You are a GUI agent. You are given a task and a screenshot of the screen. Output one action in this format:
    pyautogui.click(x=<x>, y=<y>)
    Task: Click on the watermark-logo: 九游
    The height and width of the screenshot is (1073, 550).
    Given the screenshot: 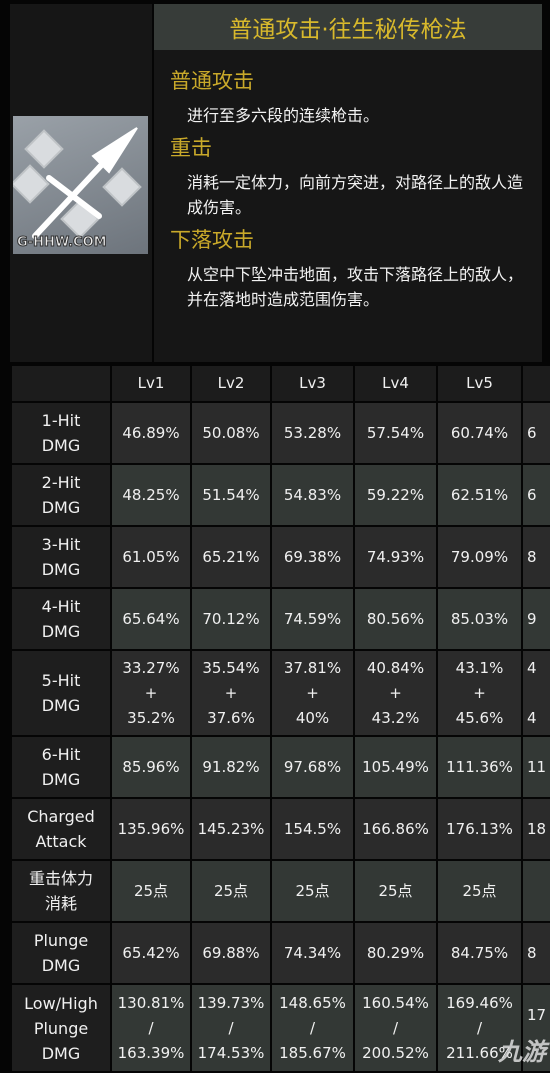 What is the action you would take?
    pyautogui.click(x=522, y=1052)
    